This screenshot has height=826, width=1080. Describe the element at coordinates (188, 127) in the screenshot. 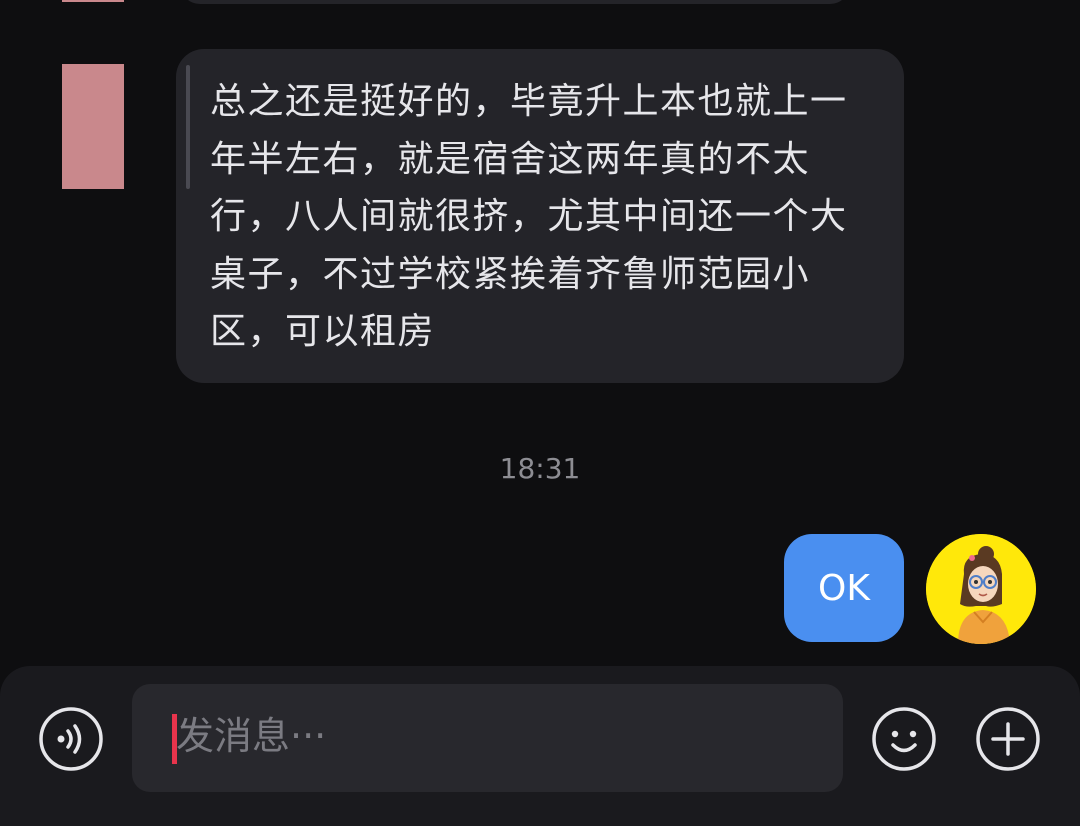

I see `quote-bar` at that location.